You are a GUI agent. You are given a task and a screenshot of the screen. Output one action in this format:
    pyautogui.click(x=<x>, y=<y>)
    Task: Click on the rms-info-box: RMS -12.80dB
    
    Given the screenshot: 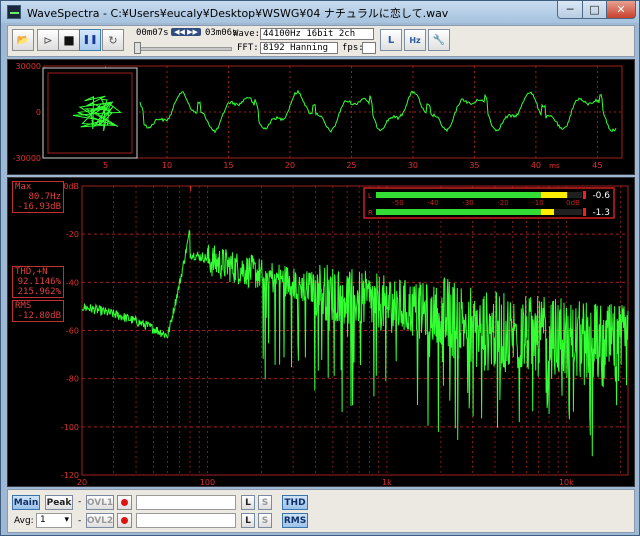 What is the action you would take?
    pyautogui.click(x=38, y=311)
    